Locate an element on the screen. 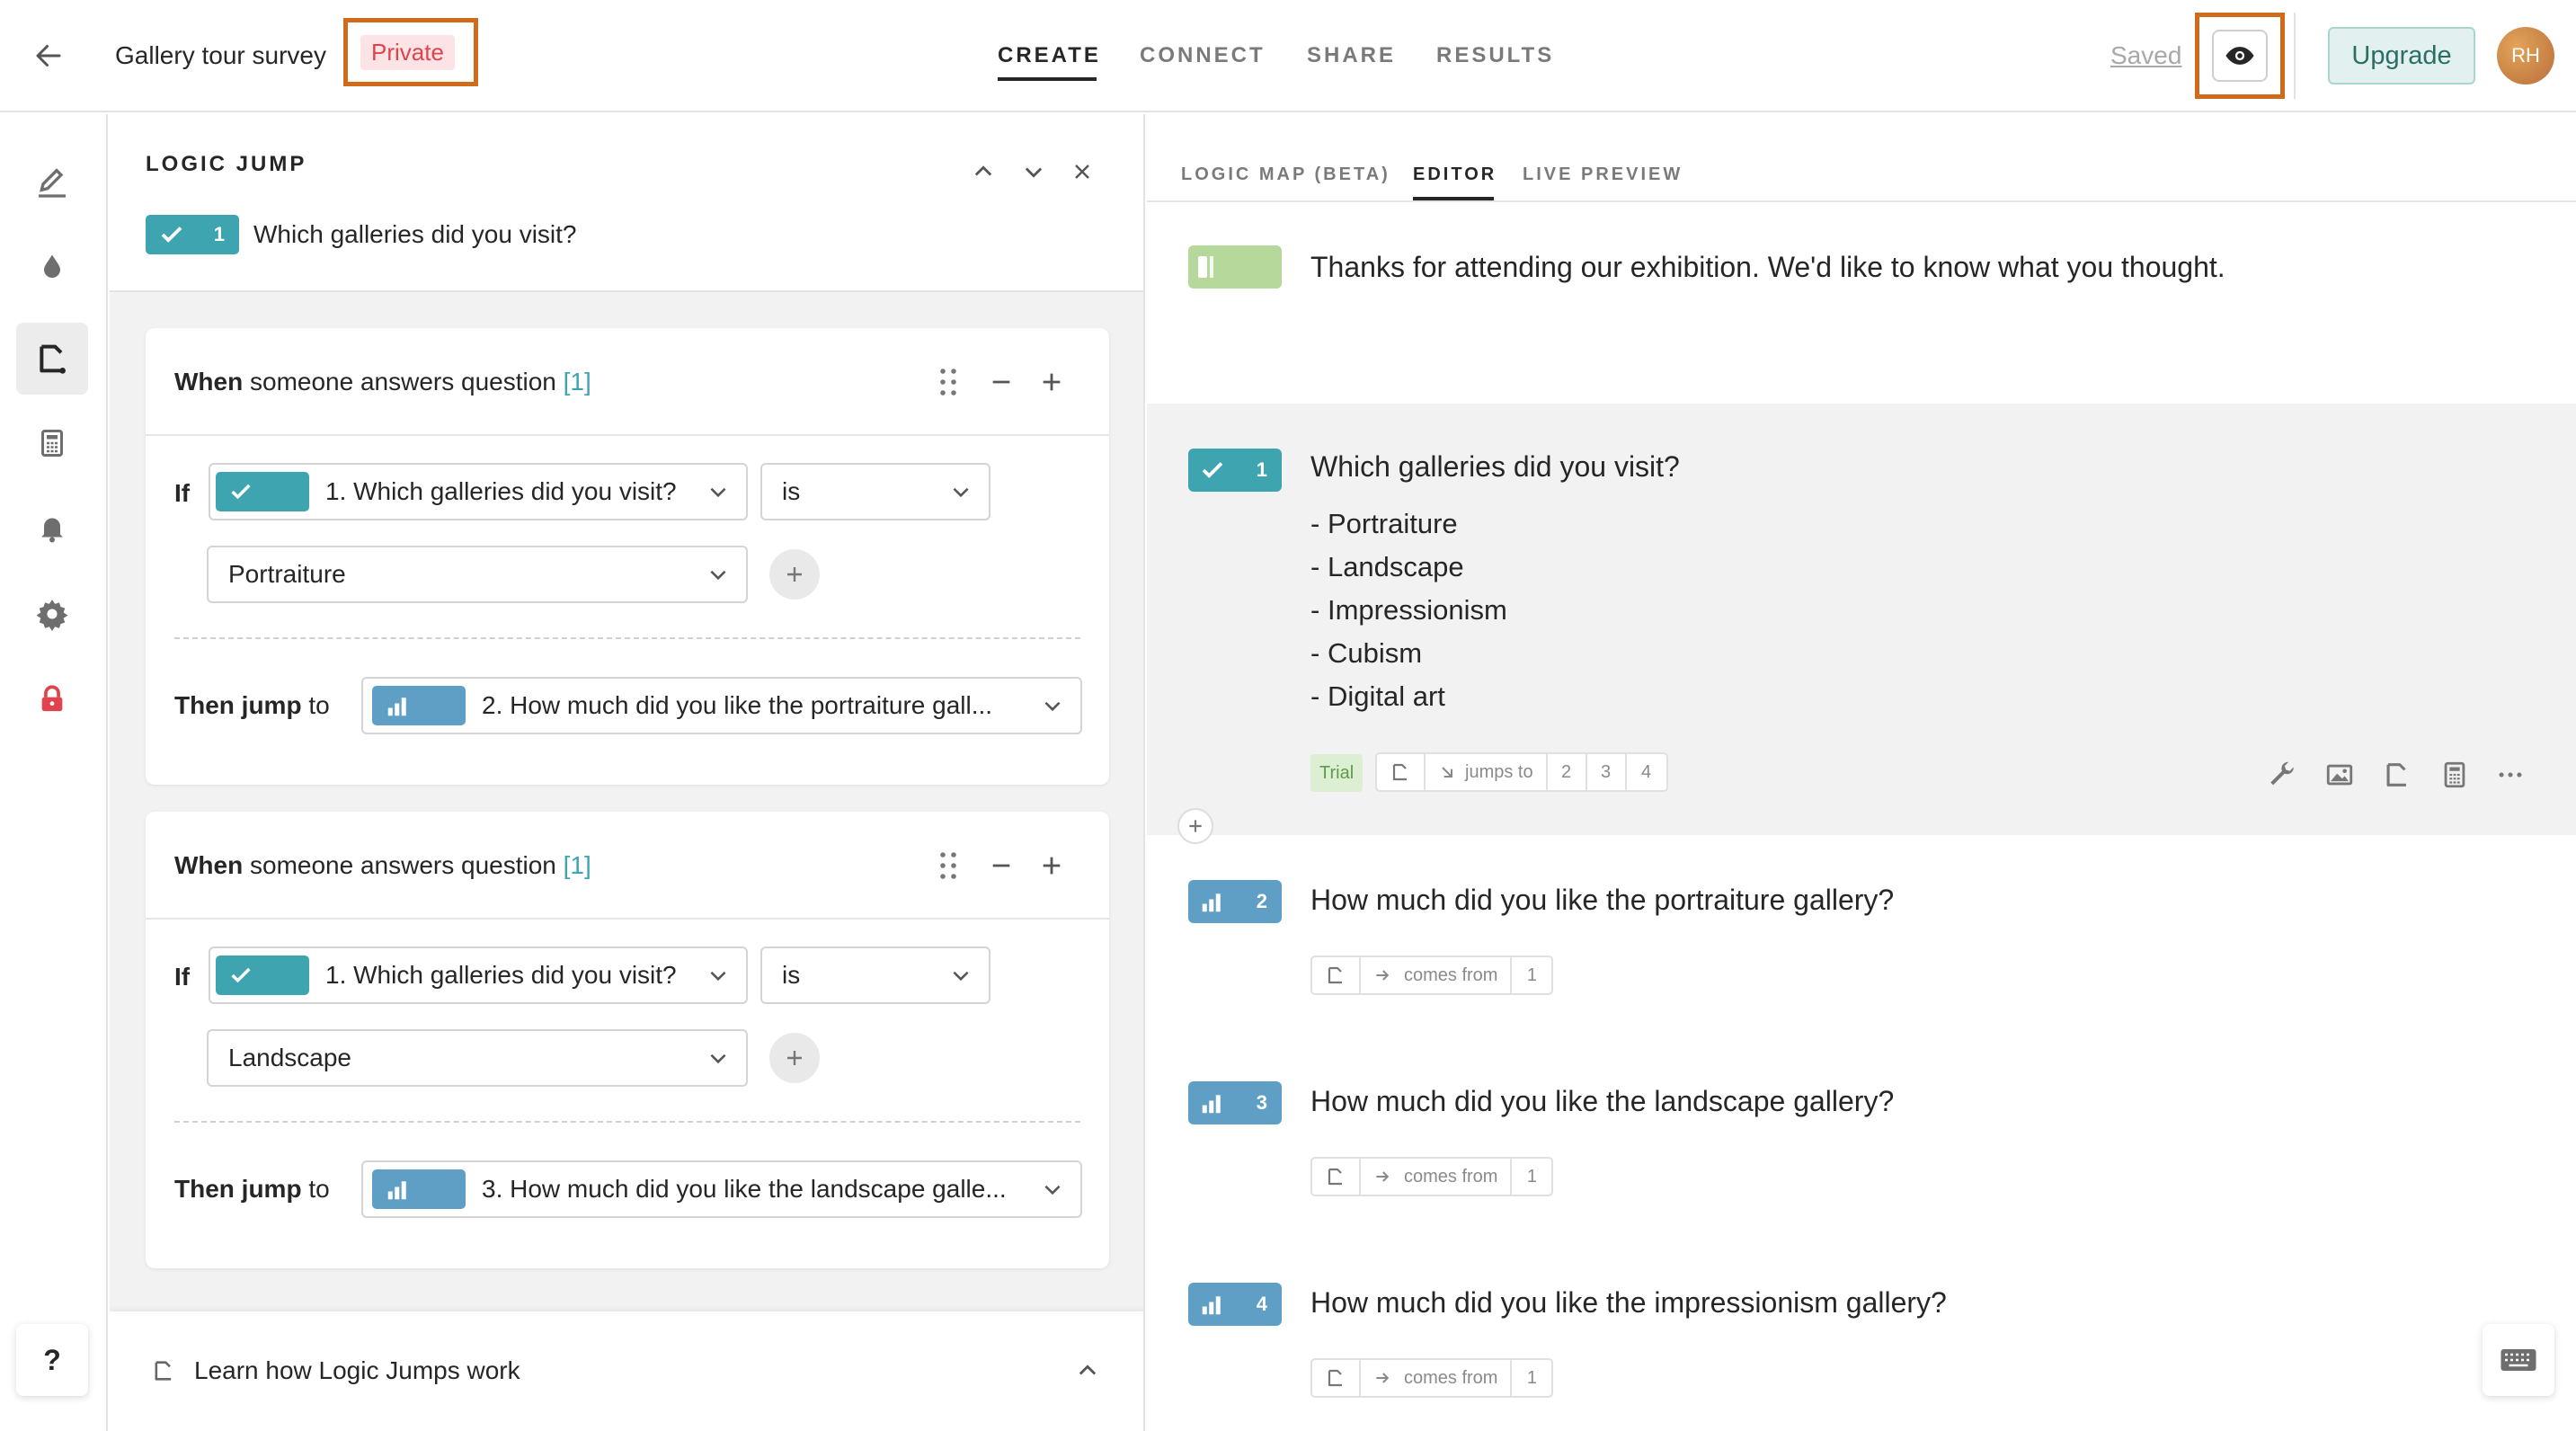 This screenshot has height=1431, width=2576. privacy-badge: Private is located at coordinates (407, 52).